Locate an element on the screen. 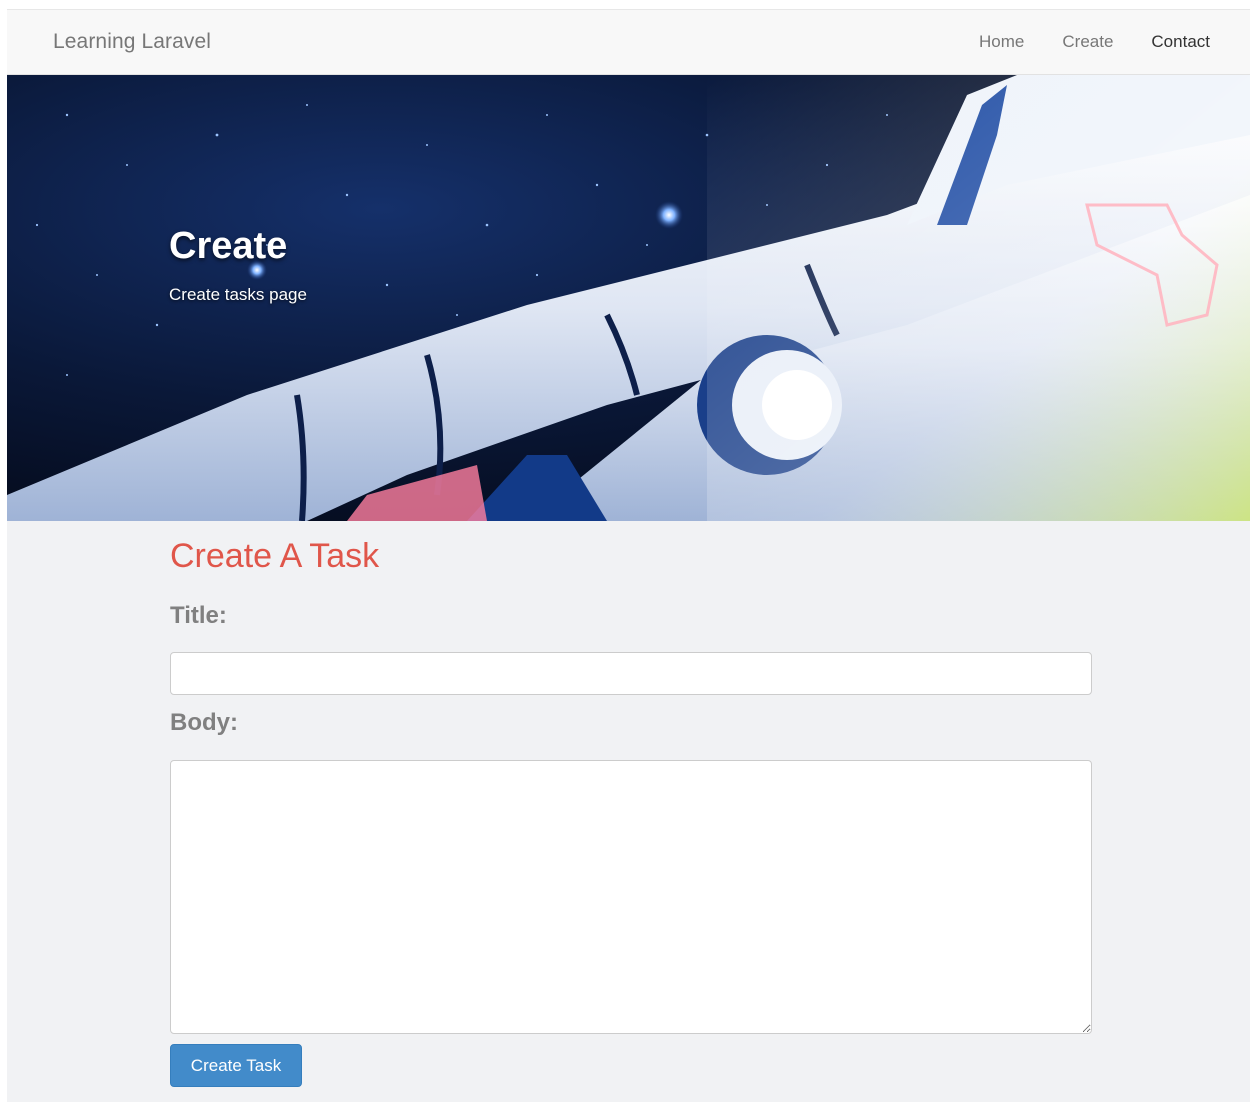 This screenshot has width=1250, height=1102. nav-links: Home Create Contact is located at coordinates (1075, 42).